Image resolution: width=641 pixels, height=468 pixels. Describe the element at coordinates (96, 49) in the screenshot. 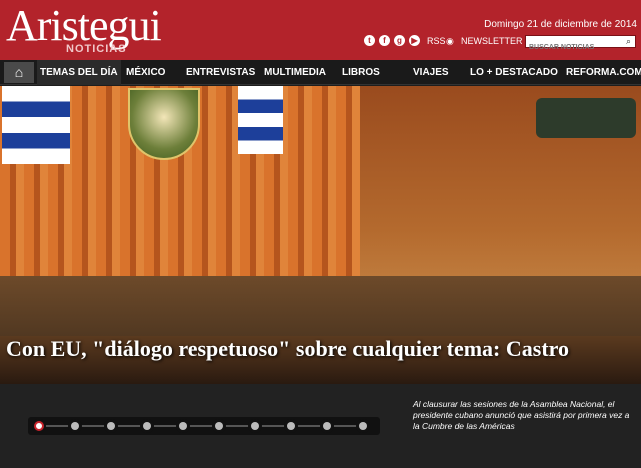

I see `logo-subtitle: NOTICIAS` at that location.